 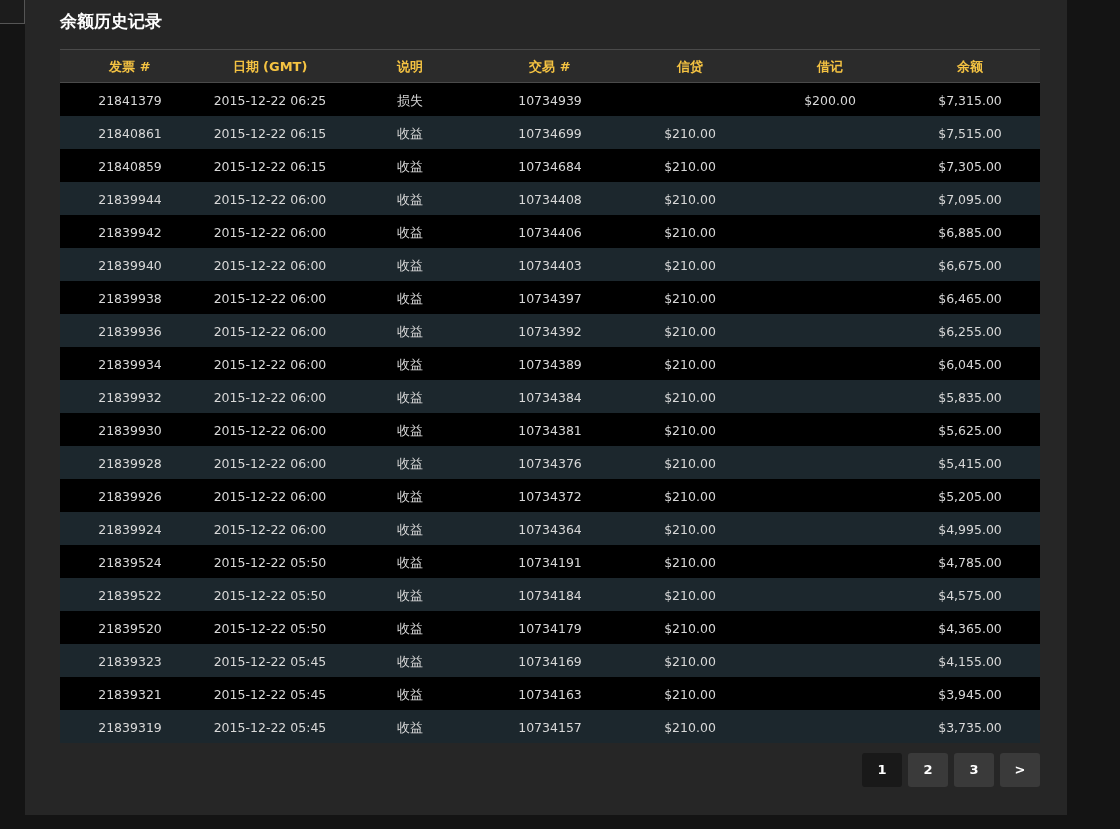 I want to click on table-cell: 10734376, so click(x=550, y=463).